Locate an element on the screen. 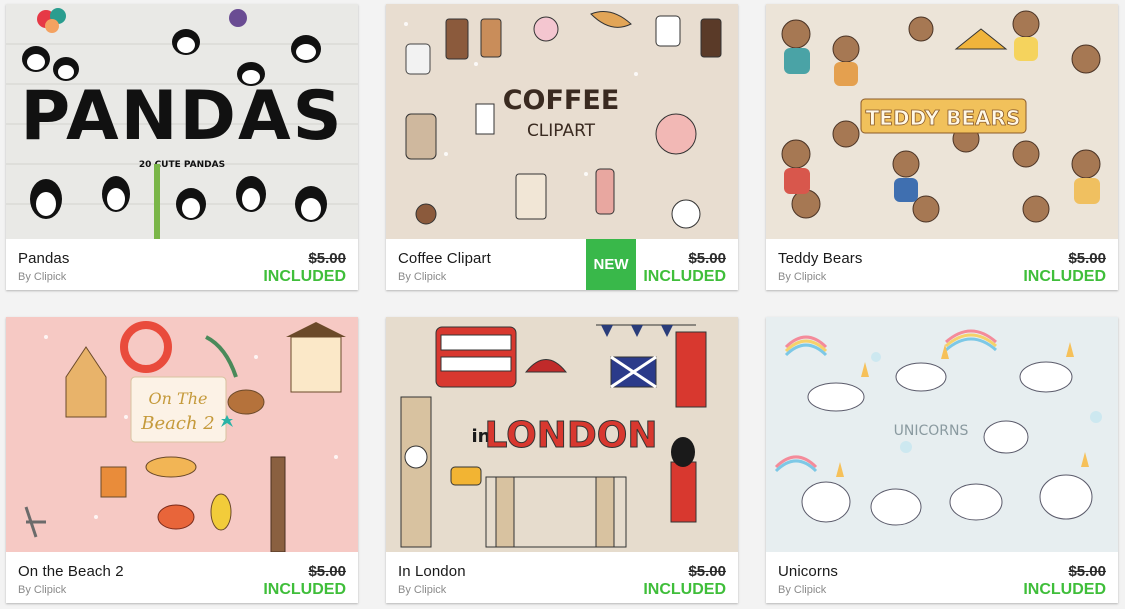 The width and height of the screenshot is (1125, 609). product-title: Teddy Bears is located at coordinates (820, 258).